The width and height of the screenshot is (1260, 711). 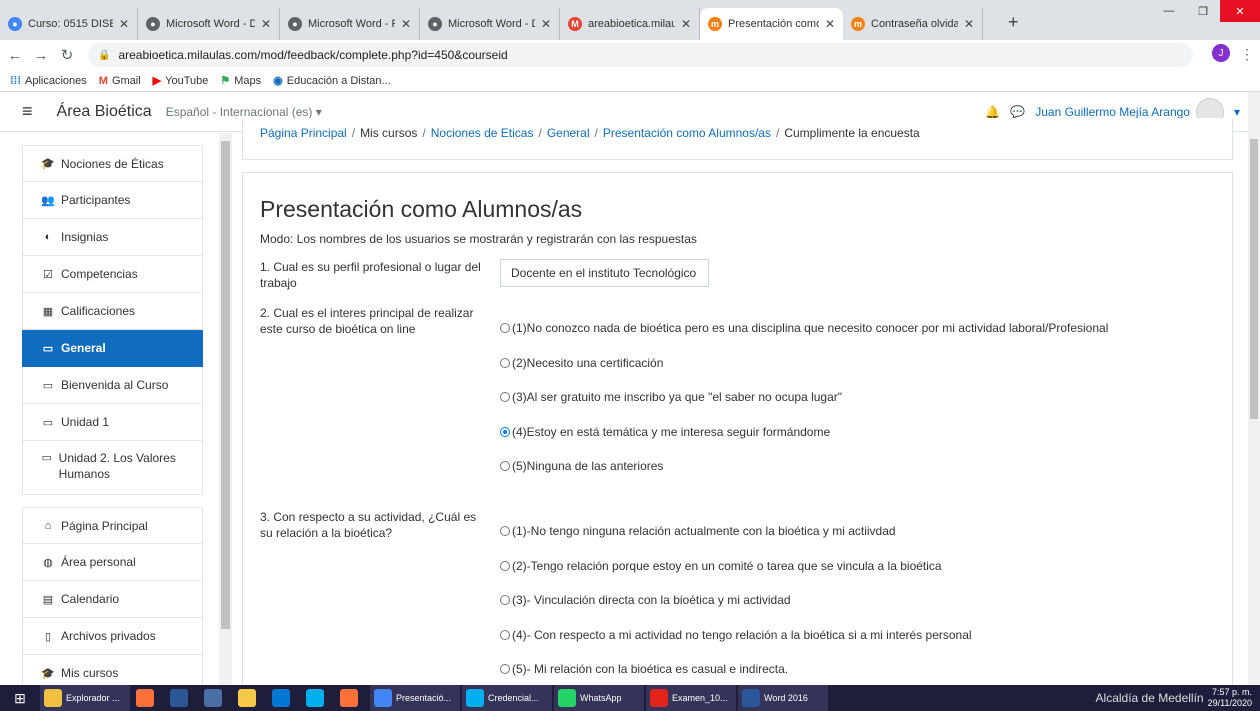 What do you see at coordinates (112, 468) in the screenshot?
I see `sidebar-item: ▭ Unidad 2. Los Valores Humanos` at bounding box center [112, 468].